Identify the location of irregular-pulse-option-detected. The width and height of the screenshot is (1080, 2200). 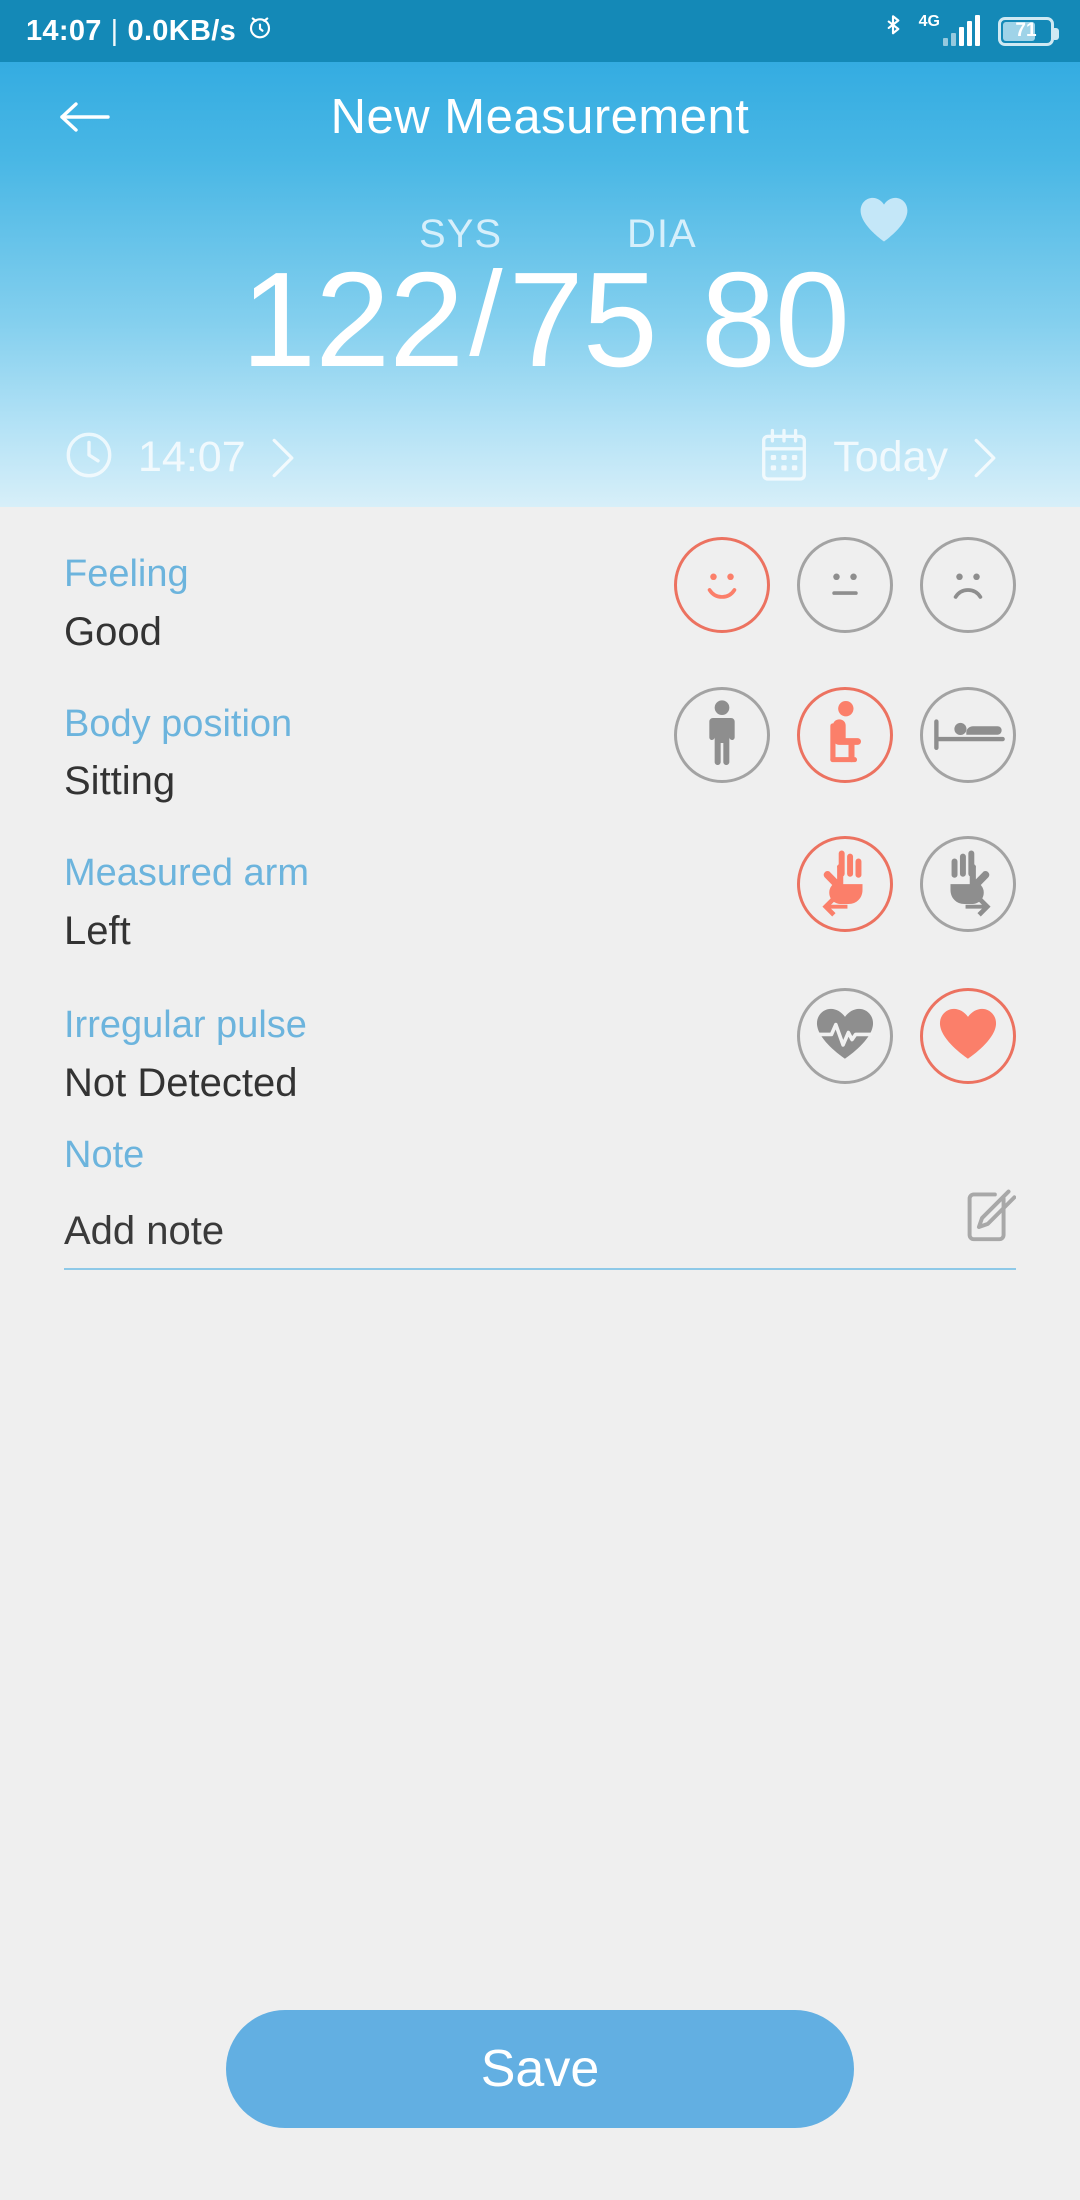
(845, 1036).